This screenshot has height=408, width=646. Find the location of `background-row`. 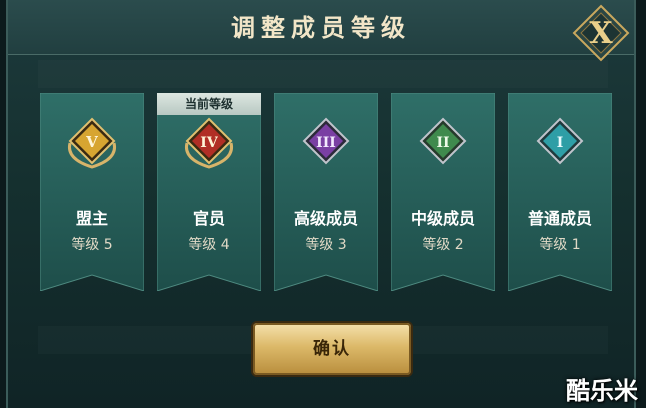

background-row is located at coordinates (323, 74).